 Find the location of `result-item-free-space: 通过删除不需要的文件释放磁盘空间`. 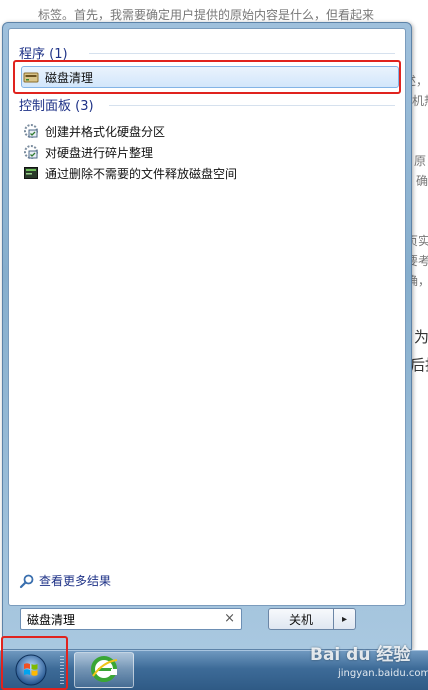

result-item-free-space: 通过删除不需要的文件释放磁盘空间 is located at coordinates (130, 173).